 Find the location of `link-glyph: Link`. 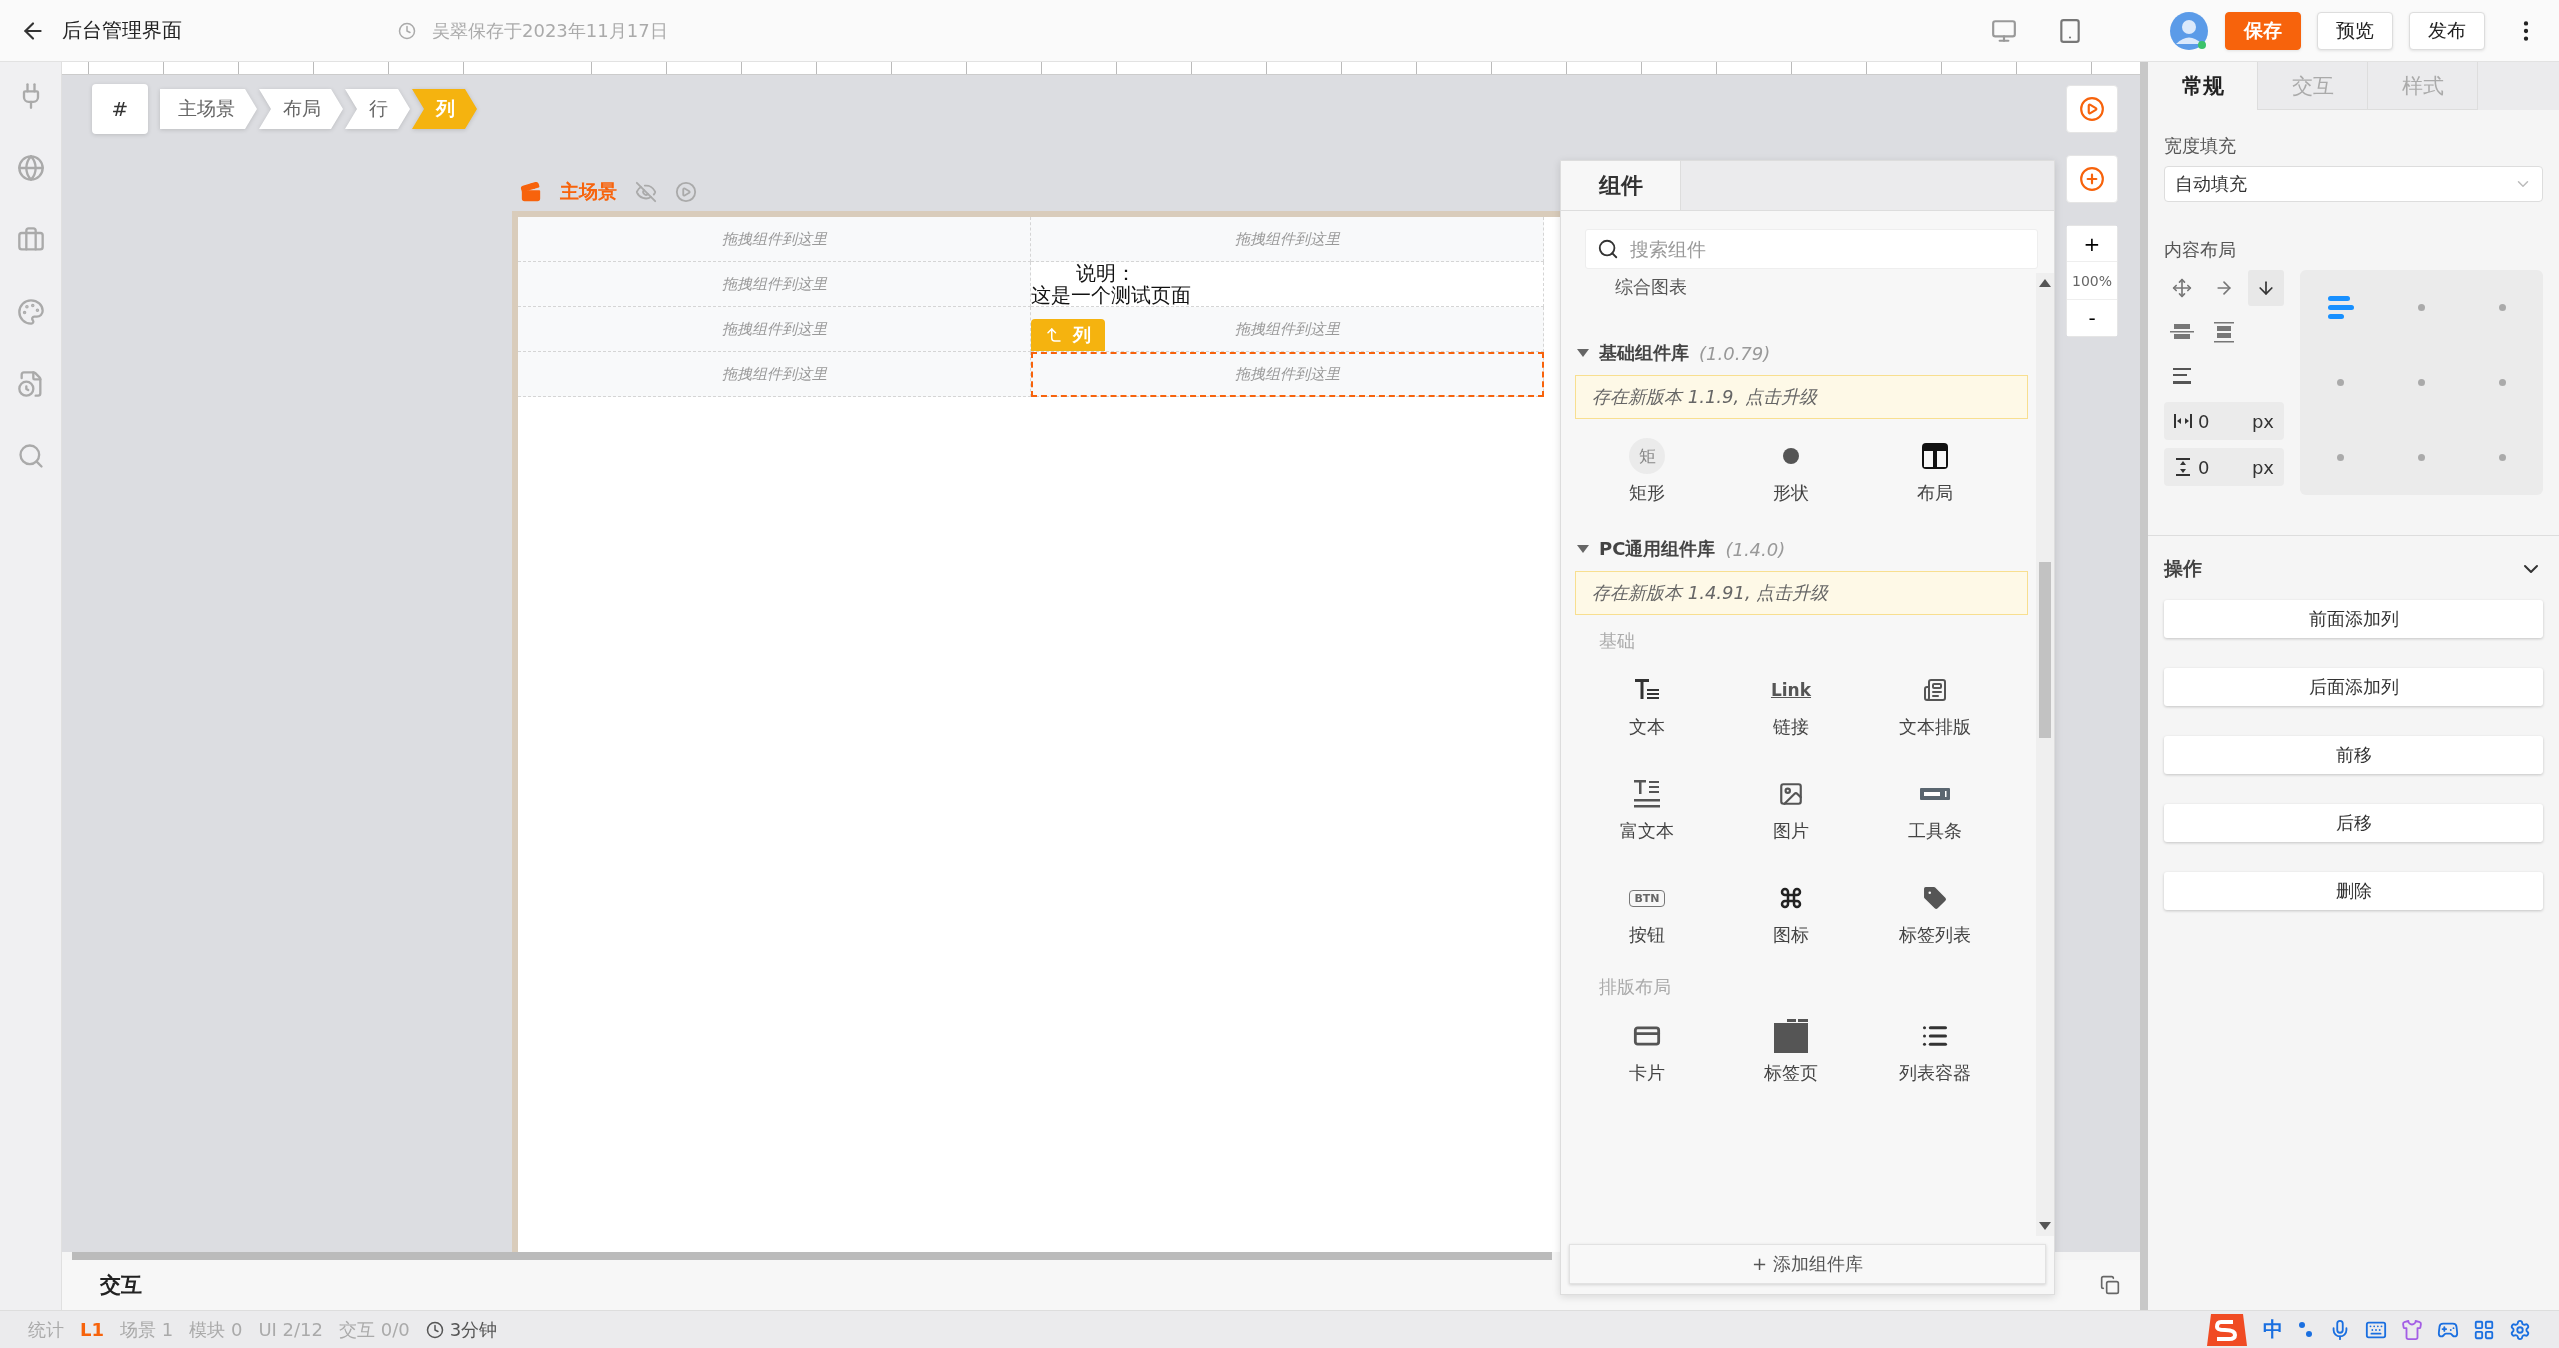

link-glyph: Link is located at coordinates (1791, 690).